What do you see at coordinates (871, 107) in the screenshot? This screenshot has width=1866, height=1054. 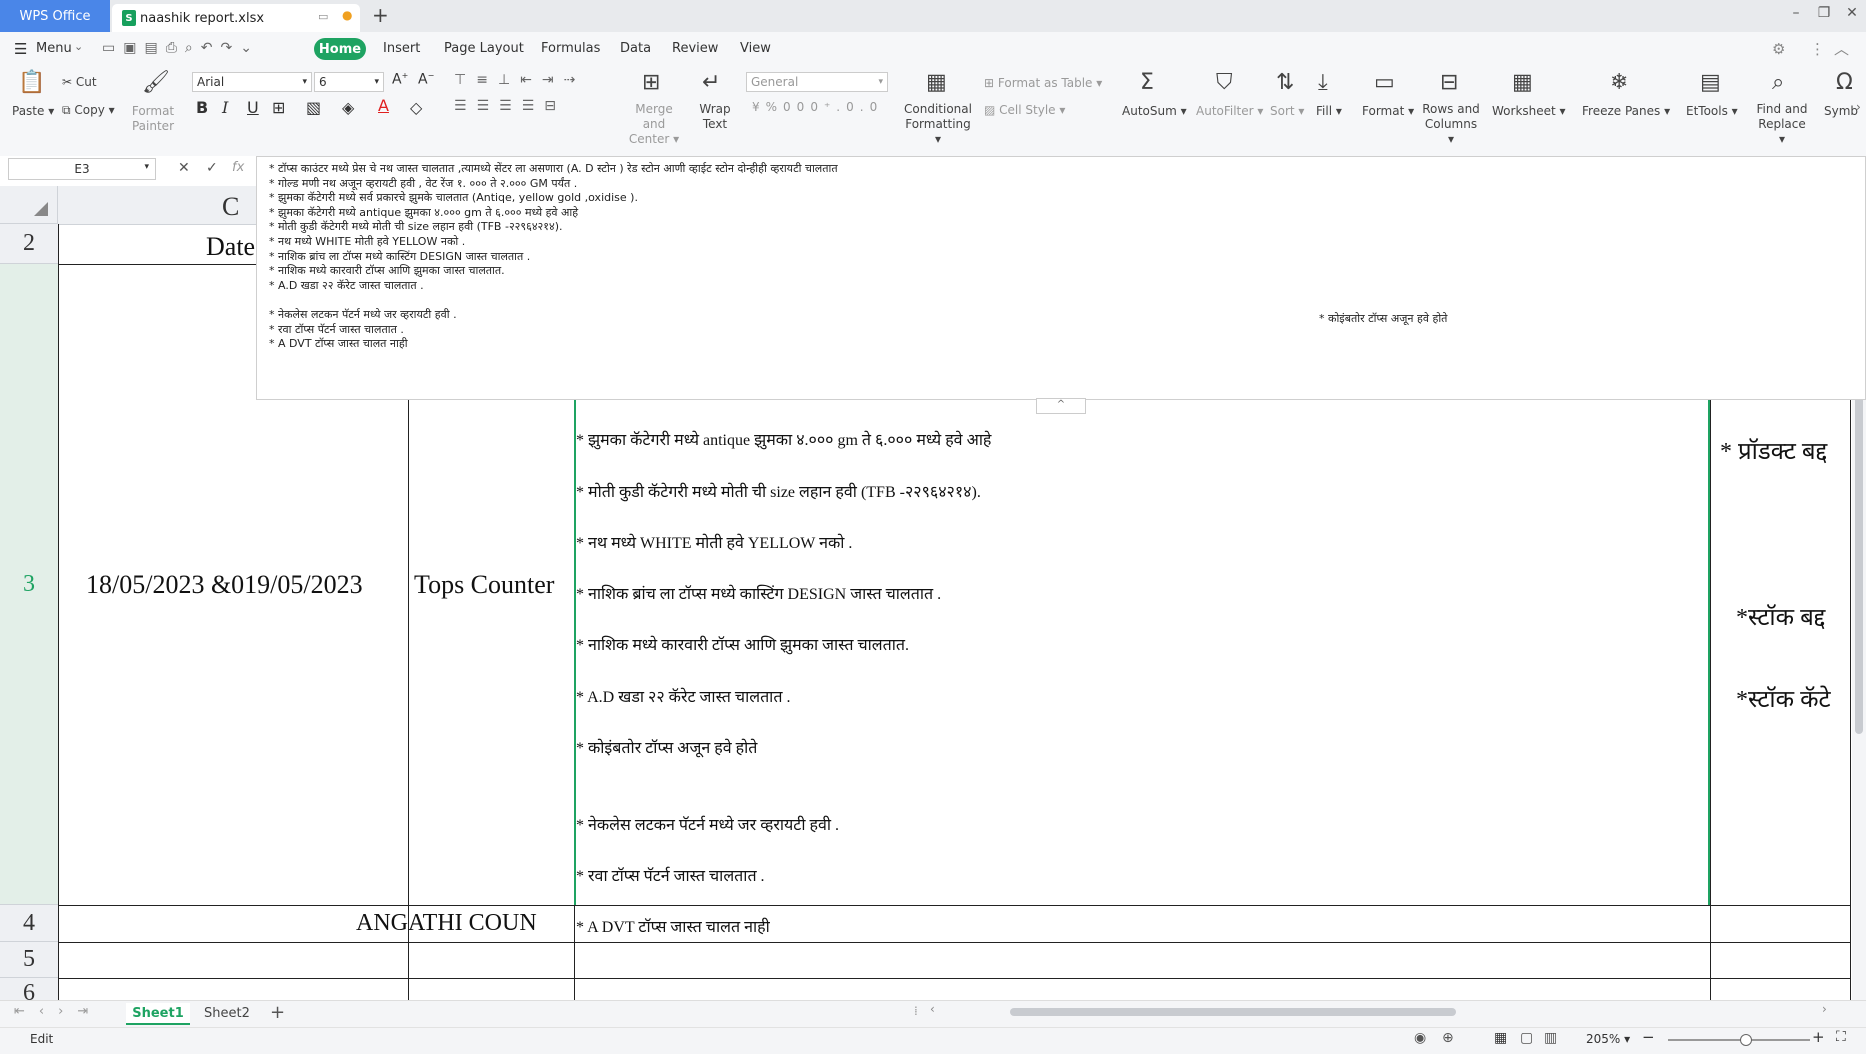 I see `decimal-decrease-icon: .0` at bounding box center [871, 107].